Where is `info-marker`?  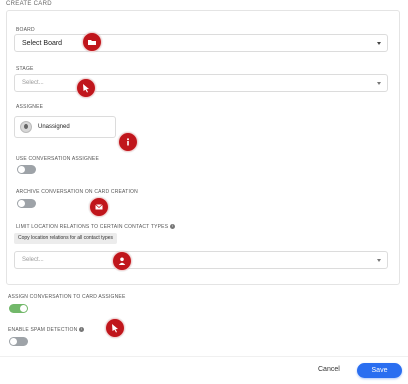 info-marker is located at coordinates (128, 142).